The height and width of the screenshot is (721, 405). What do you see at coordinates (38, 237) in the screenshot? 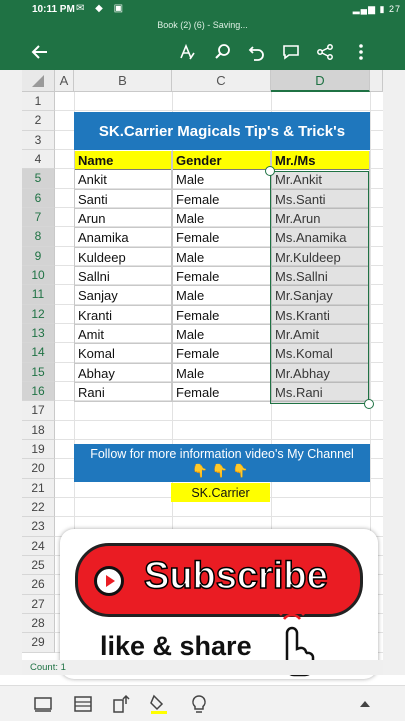
I see `row-header: 8` at bounding box center [38, 237].